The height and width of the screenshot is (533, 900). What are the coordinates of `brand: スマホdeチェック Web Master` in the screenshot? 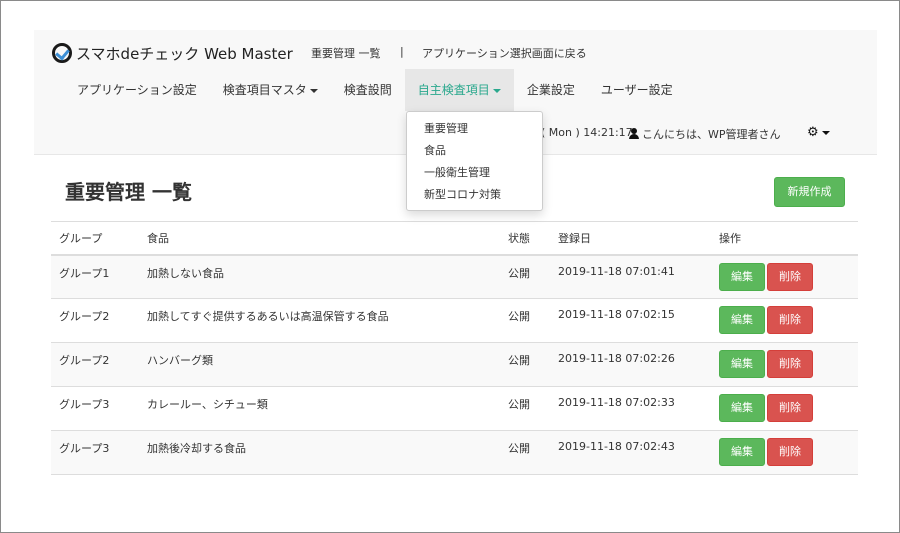 It's located at (172, 53).